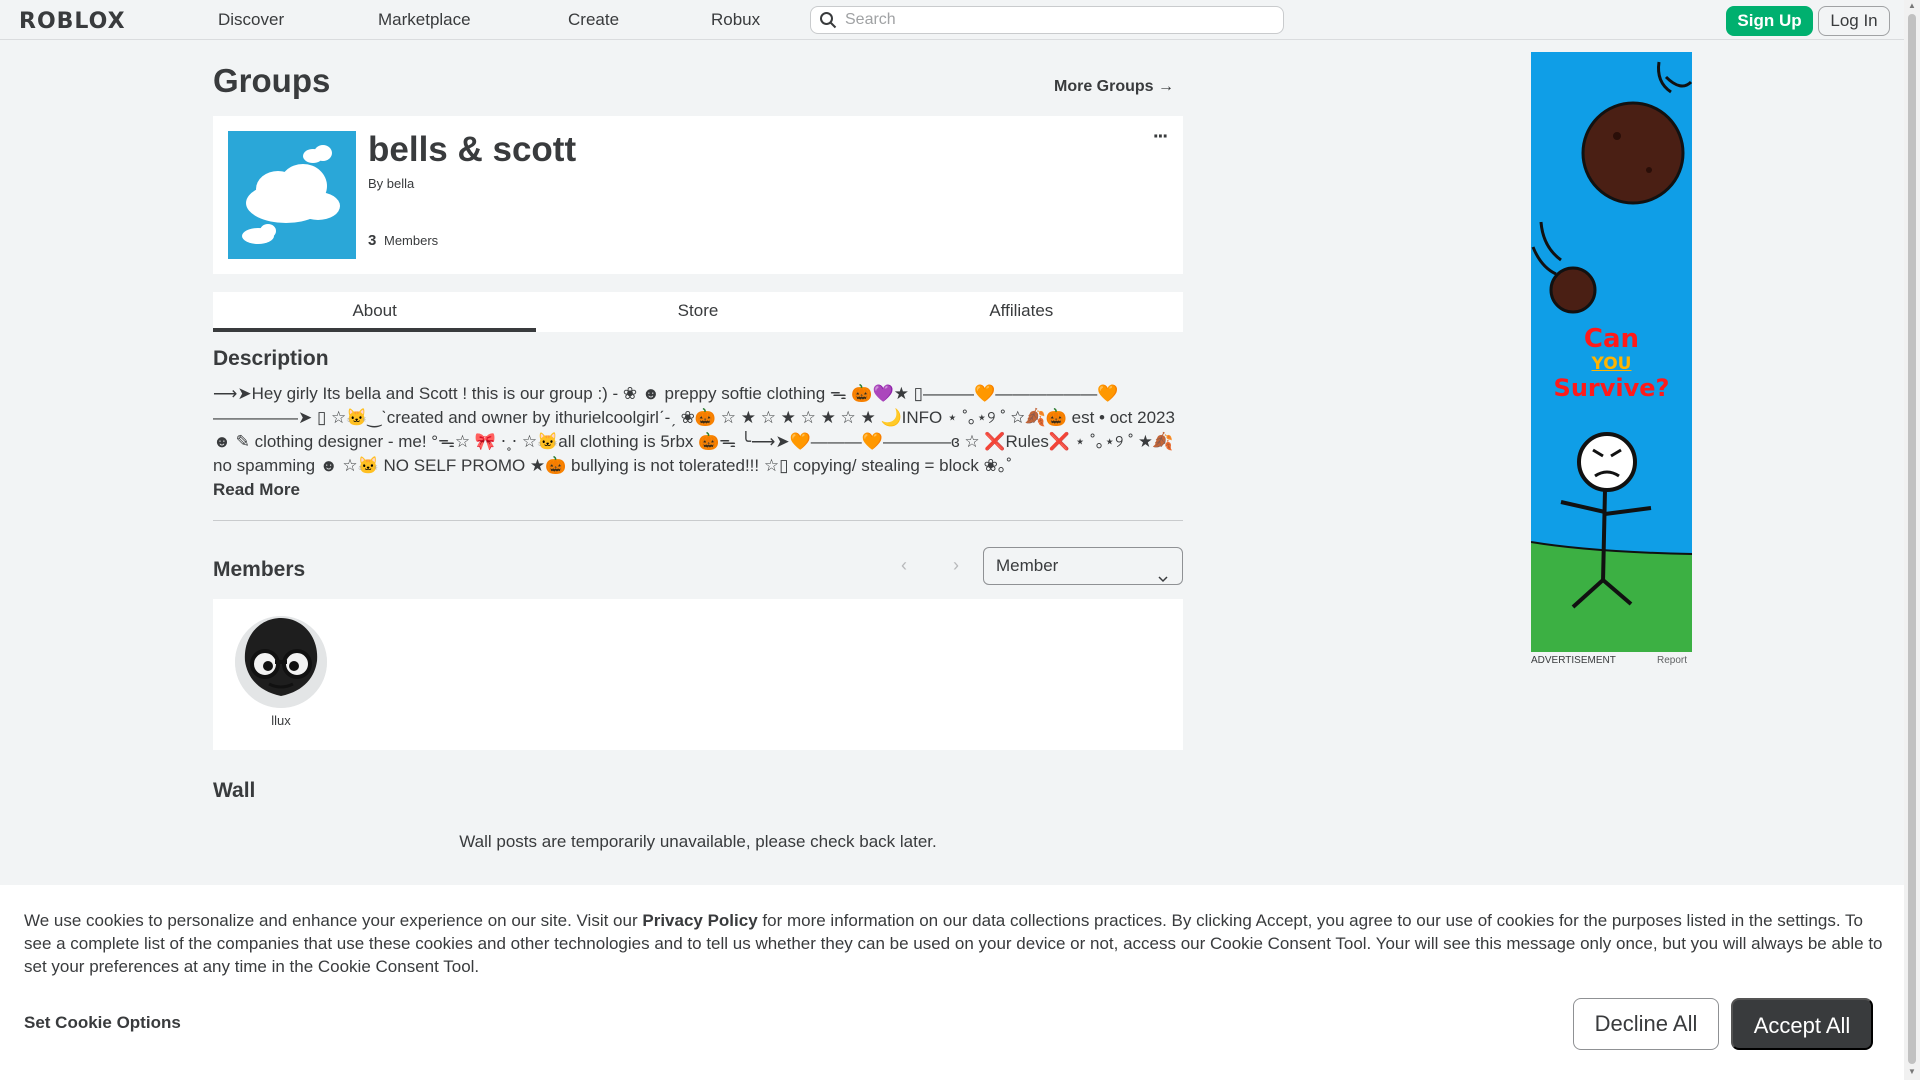 The height and width of the screenshot is (1080, 1920). I want to click on member-tile: llux, so click(281, 674).